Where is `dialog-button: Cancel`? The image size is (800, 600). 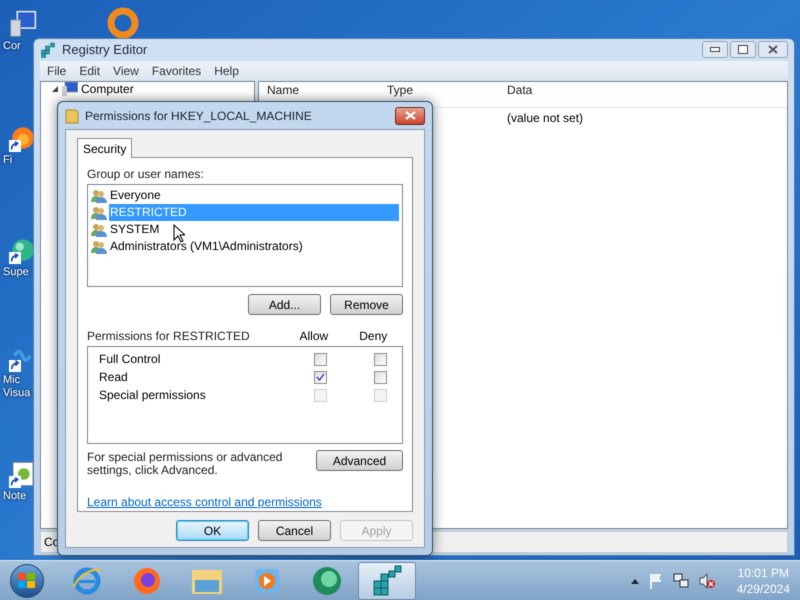
dialog-button: Cancel is located at coordinates (294, 530).